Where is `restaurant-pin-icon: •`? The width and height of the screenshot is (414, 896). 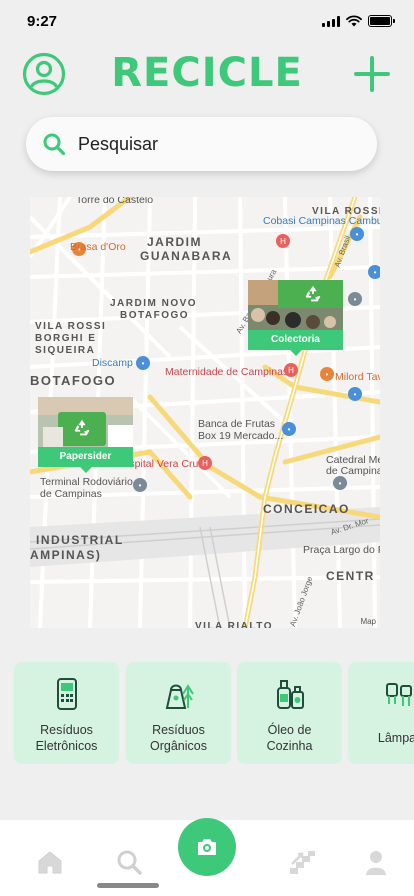 restaurant-pin-icon: • is located at coordinates (327, 374).